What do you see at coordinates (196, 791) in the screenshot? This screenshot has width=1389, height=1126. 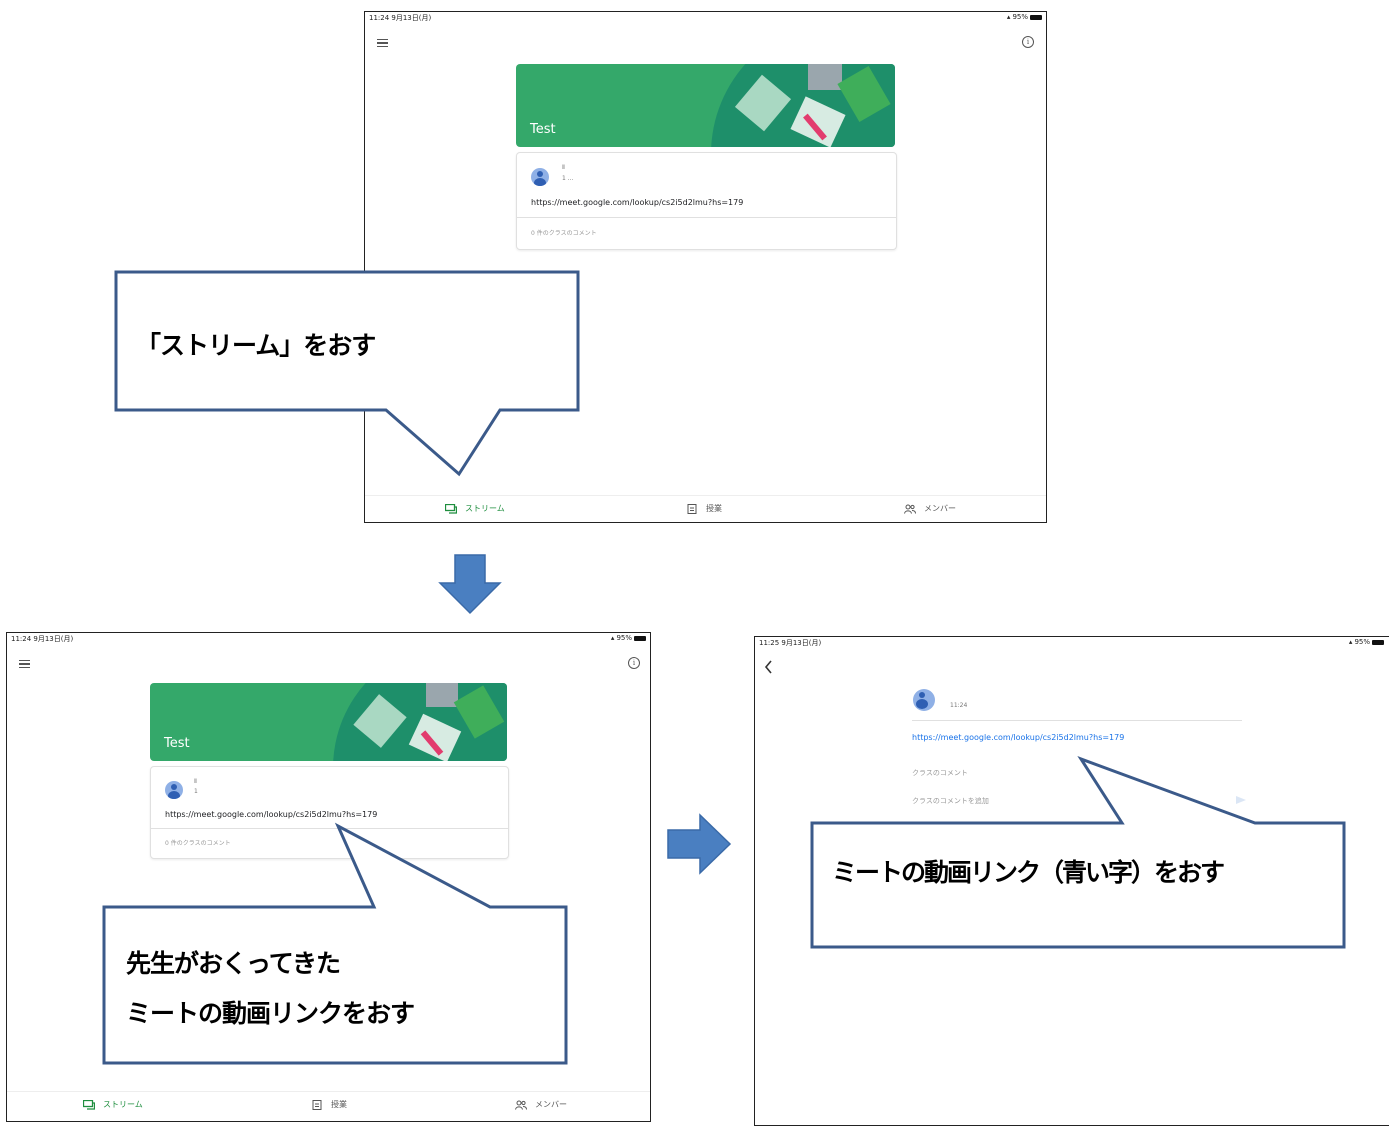 I see `post-time: 1` at bounding box center [196, 791].